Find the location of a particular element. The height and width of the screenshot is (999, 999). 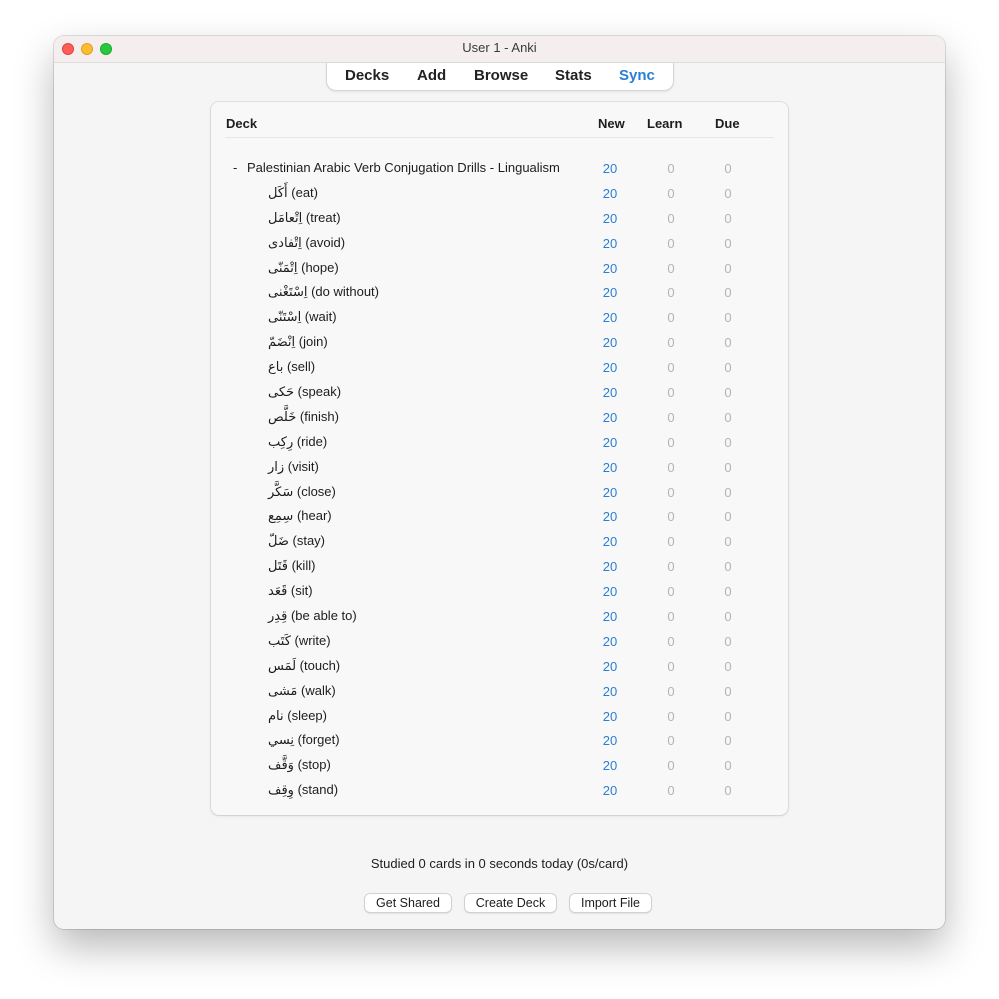

deck-name: وَقَّف (stop) is located at coordinates (299, 765).